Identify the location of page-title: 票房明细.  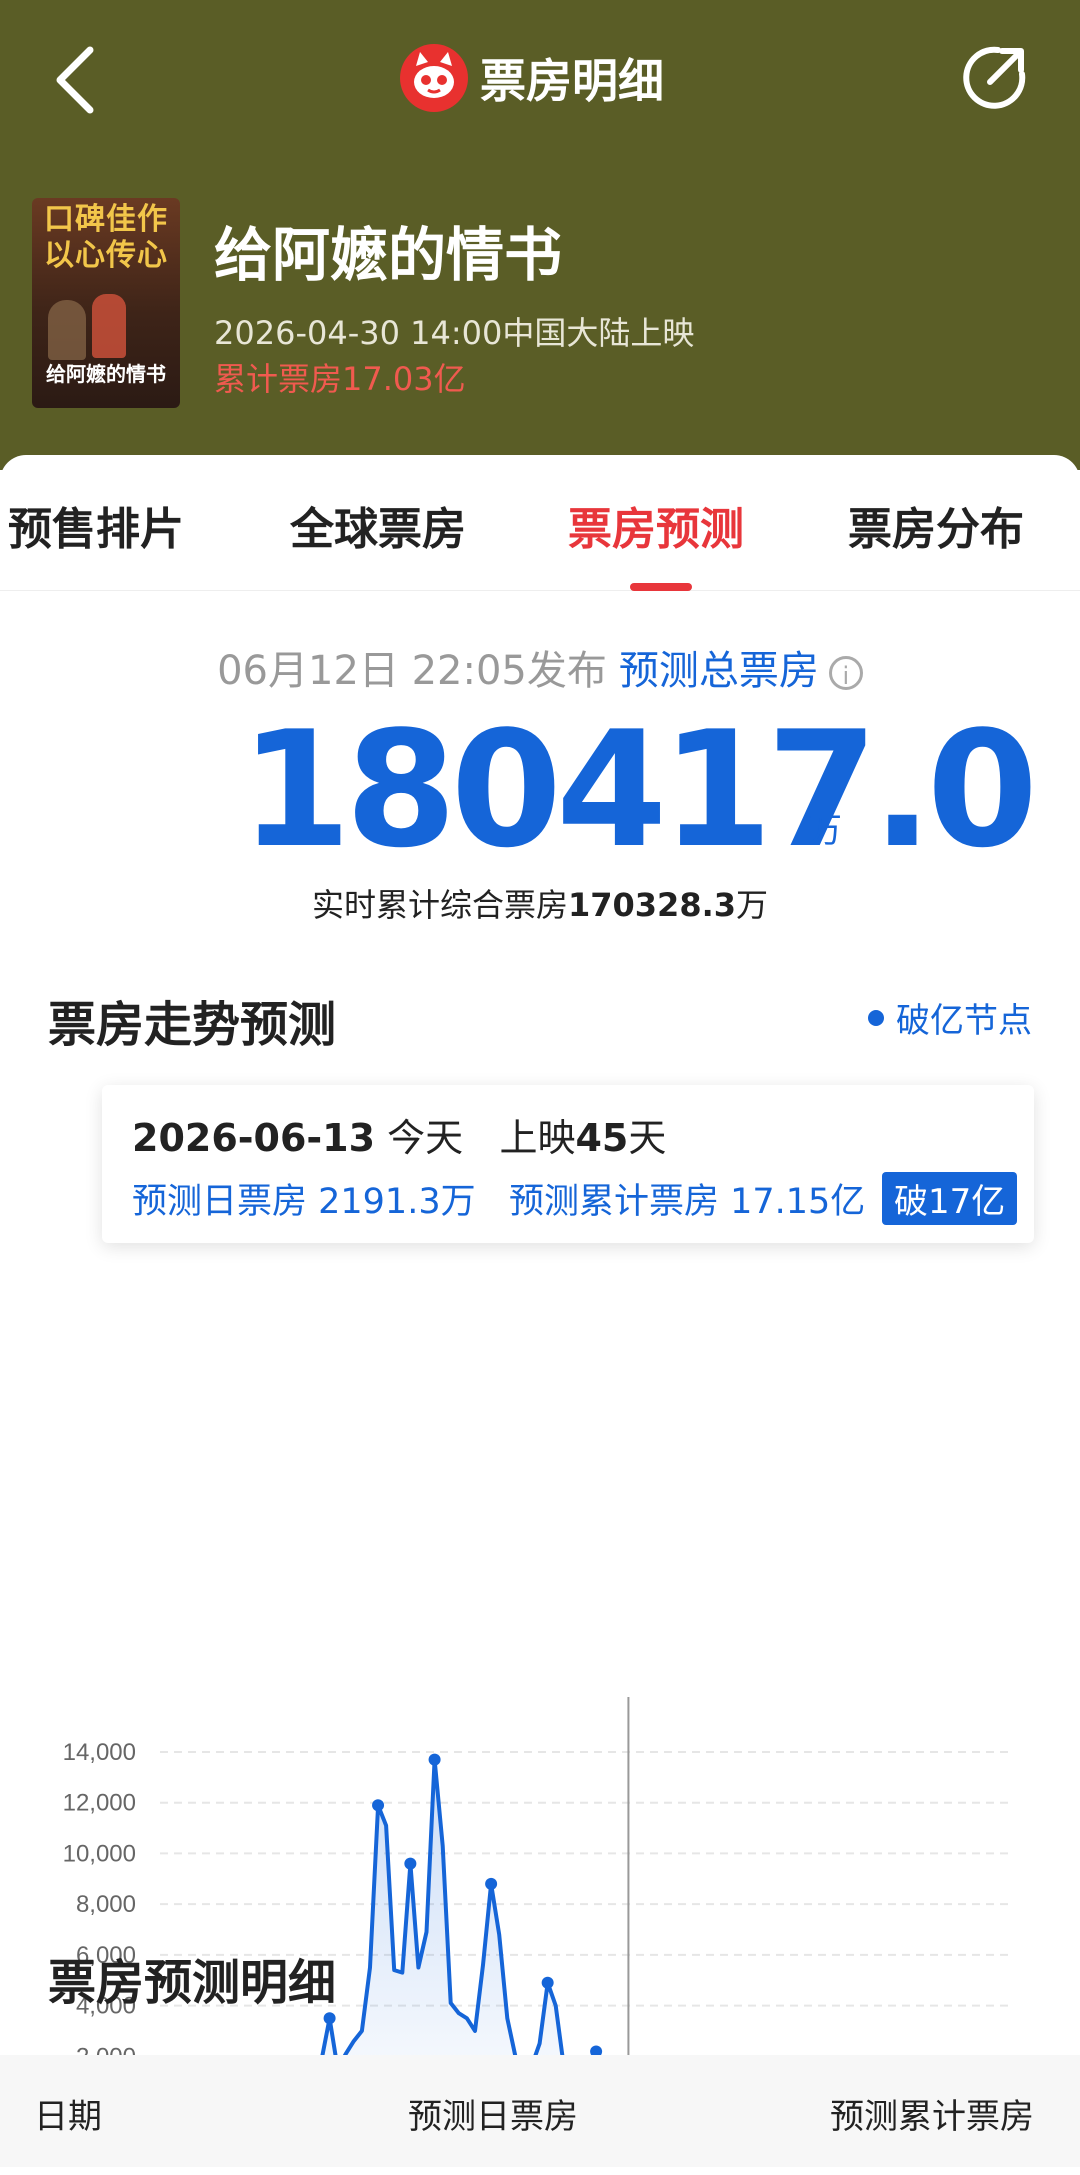
(572, 81).